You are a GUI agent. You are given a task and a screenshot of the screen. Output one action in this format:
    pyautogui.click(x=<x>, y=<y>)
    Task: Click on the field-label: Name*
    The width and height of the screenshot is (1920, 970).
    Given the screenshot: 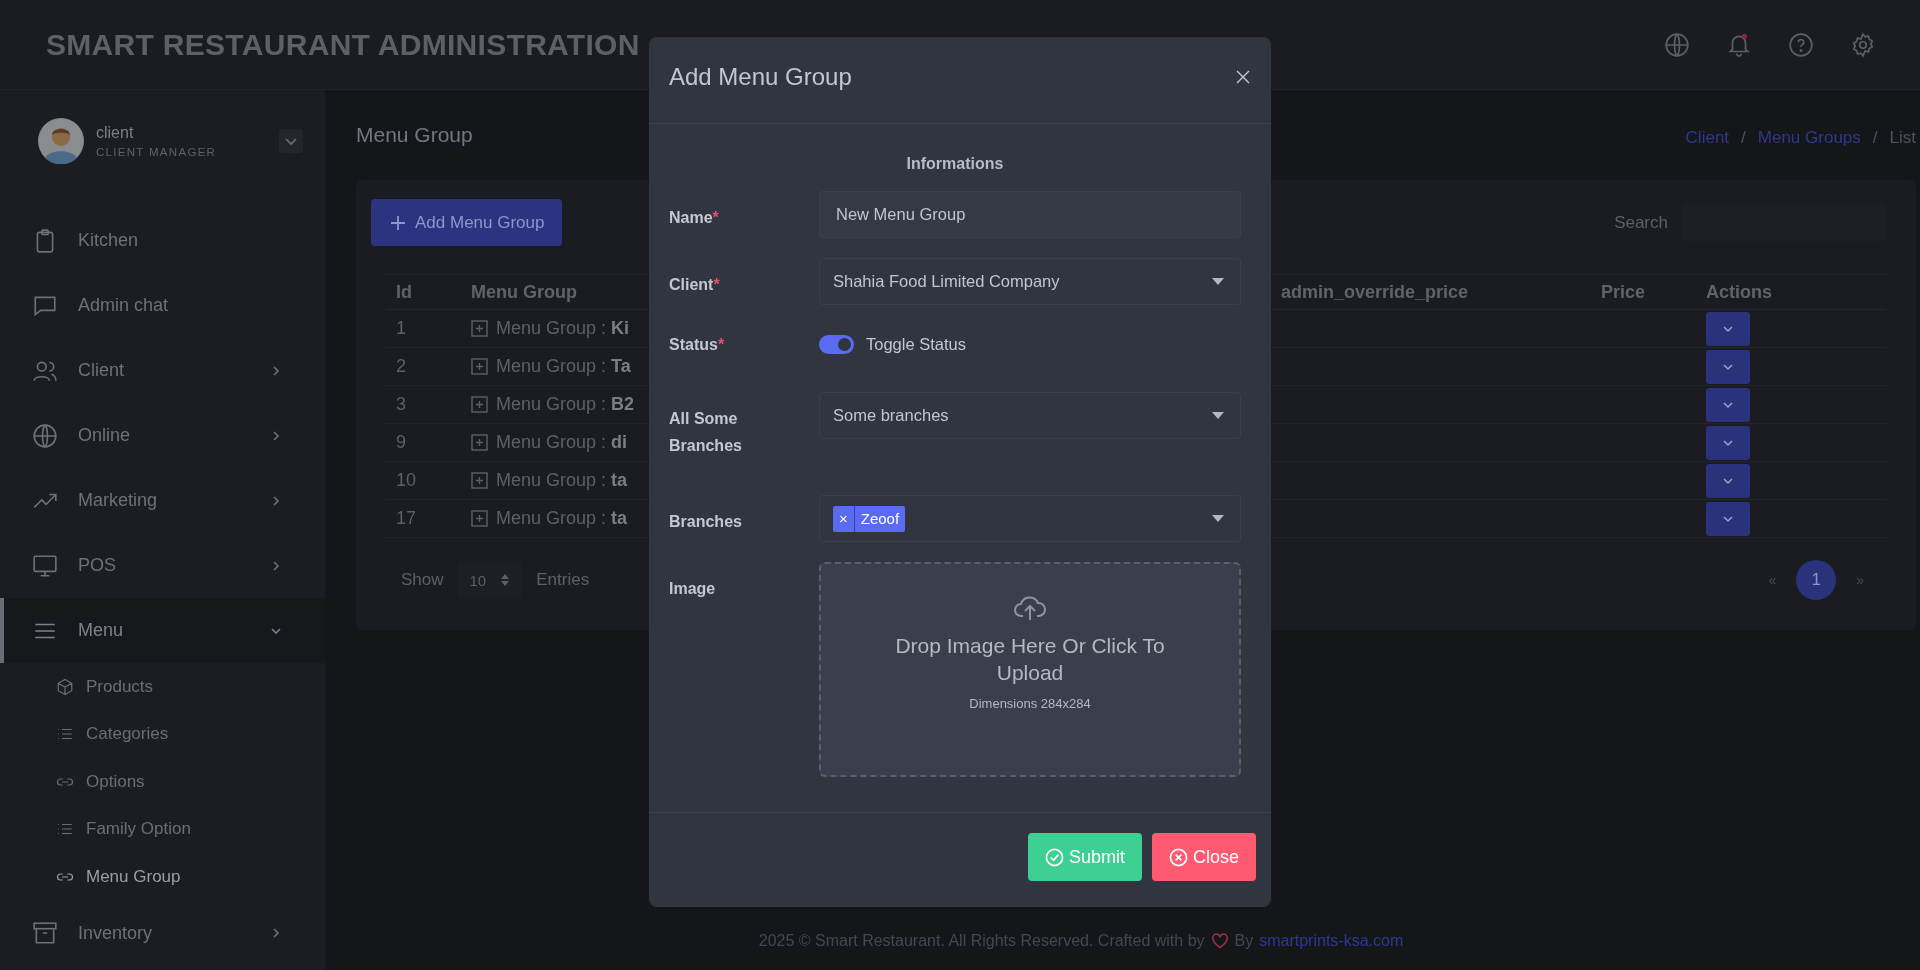 What is the action you would take?
    pyautogui.click(x=694, y=218)
    